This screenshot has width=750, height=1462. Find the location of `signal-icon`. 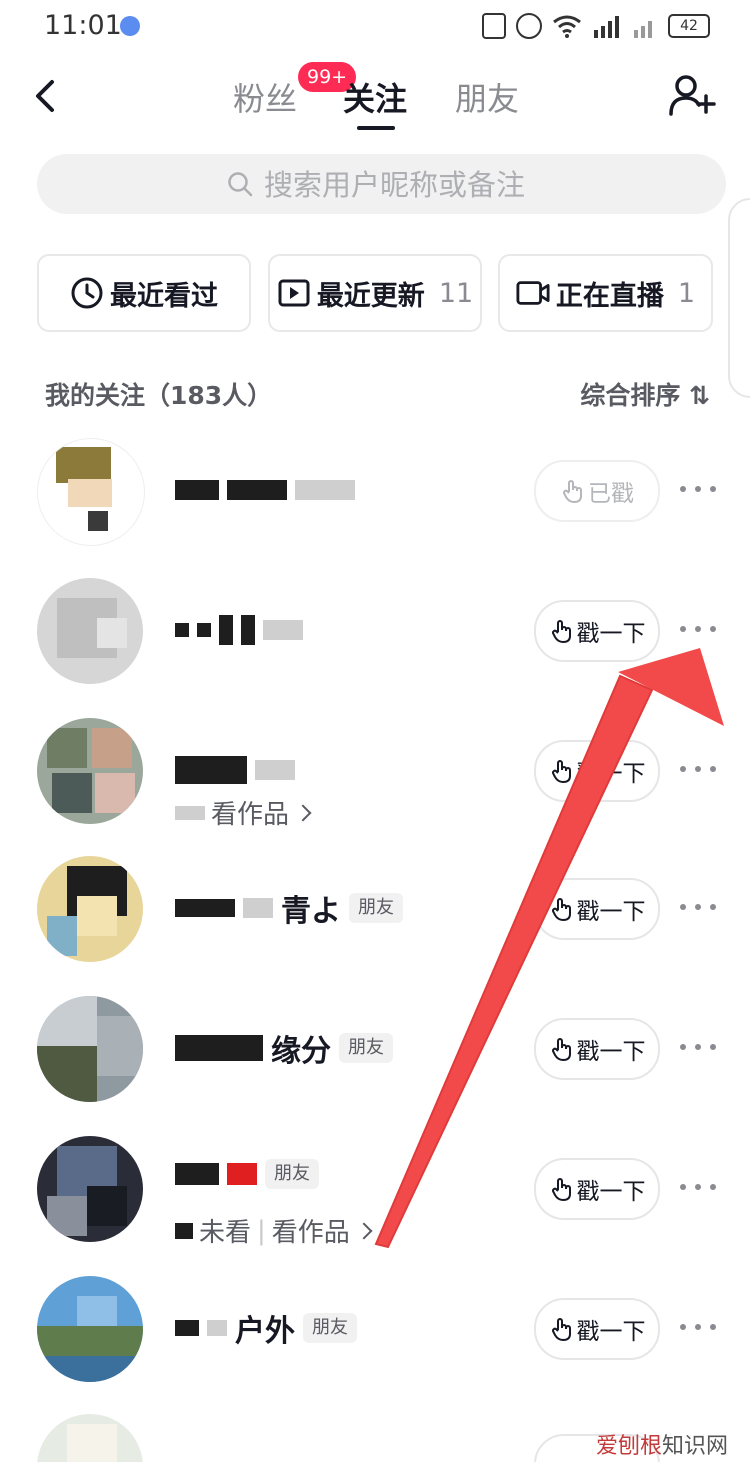

signal-icon is located at coordinates (606, 27).